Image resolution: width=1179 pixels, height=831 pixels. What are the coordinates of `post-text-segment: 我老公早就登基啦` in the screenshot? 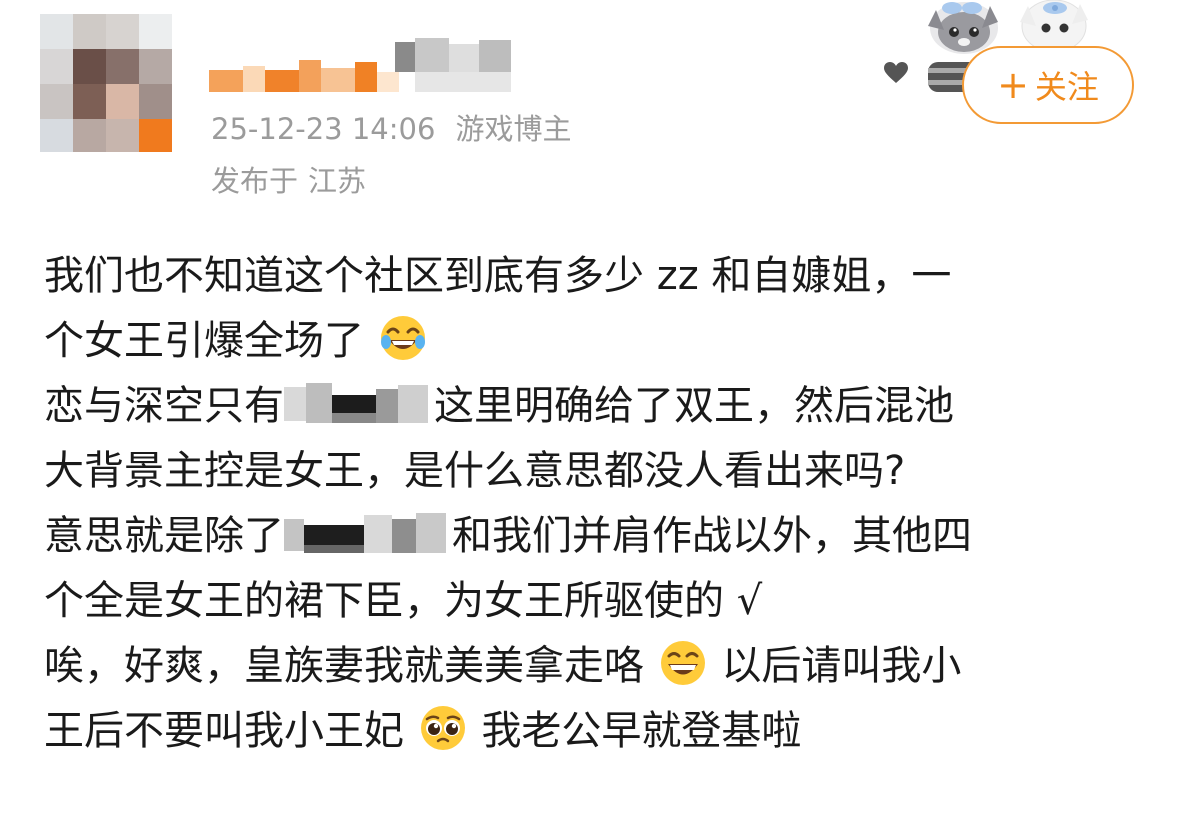 It's located at (641, 731).